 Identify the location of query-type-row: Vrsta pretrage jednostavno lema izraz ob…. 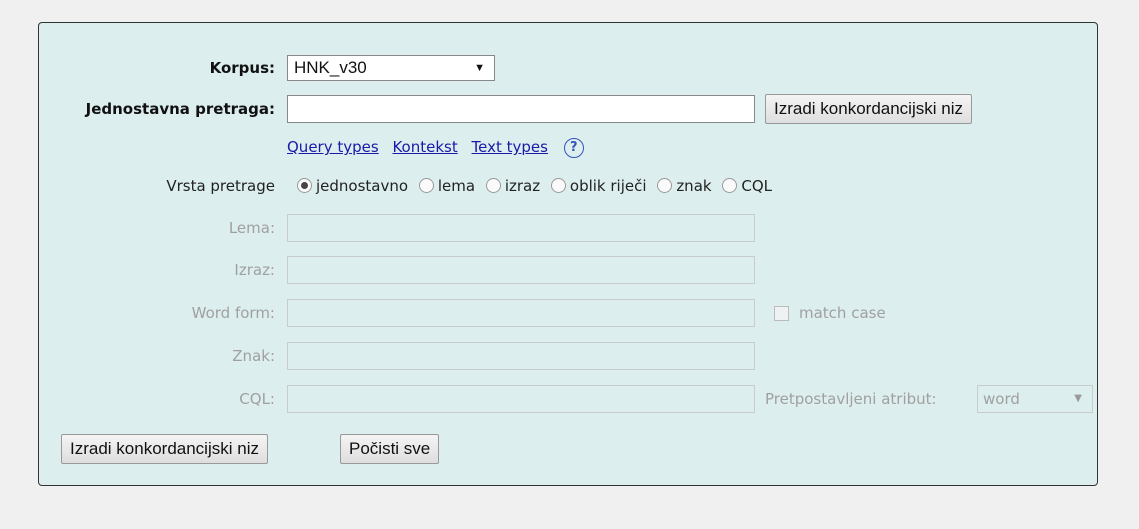
(568, 186).